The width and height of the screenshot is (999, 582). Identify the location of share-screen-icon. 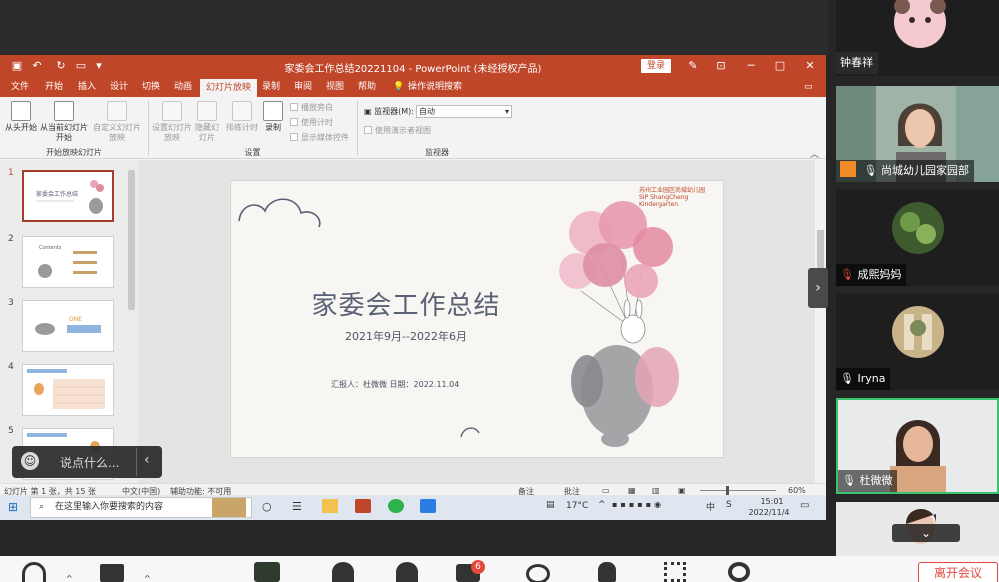
(267, 572).